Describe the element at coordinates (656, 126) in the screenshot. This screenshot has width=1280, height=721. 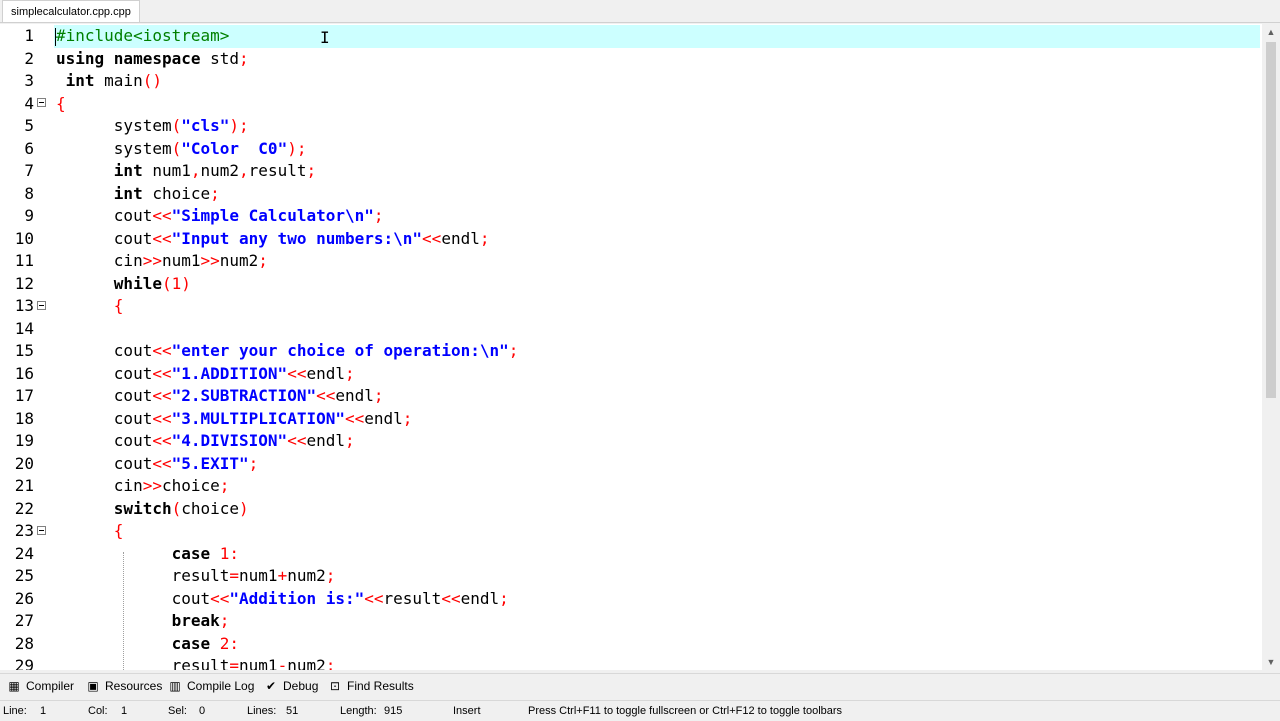
I see `code-line: system("cls");` at that location.